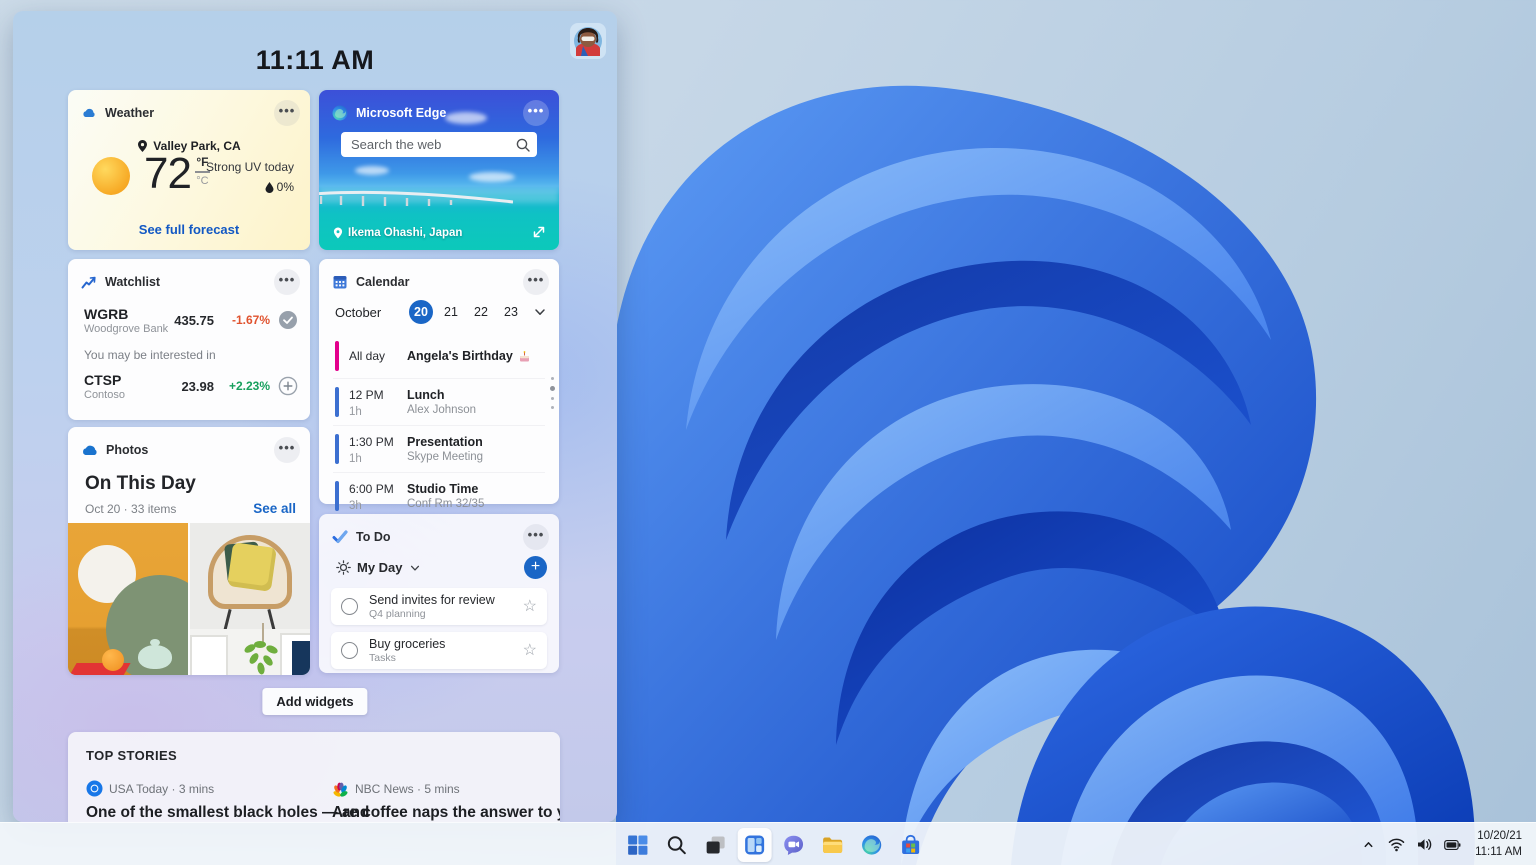 The height and width of the screenshot is (865, 1536). I want to click on stock-row-ctsp: CTSP Contoso 23.98 +2.23%, so click(191, 386).